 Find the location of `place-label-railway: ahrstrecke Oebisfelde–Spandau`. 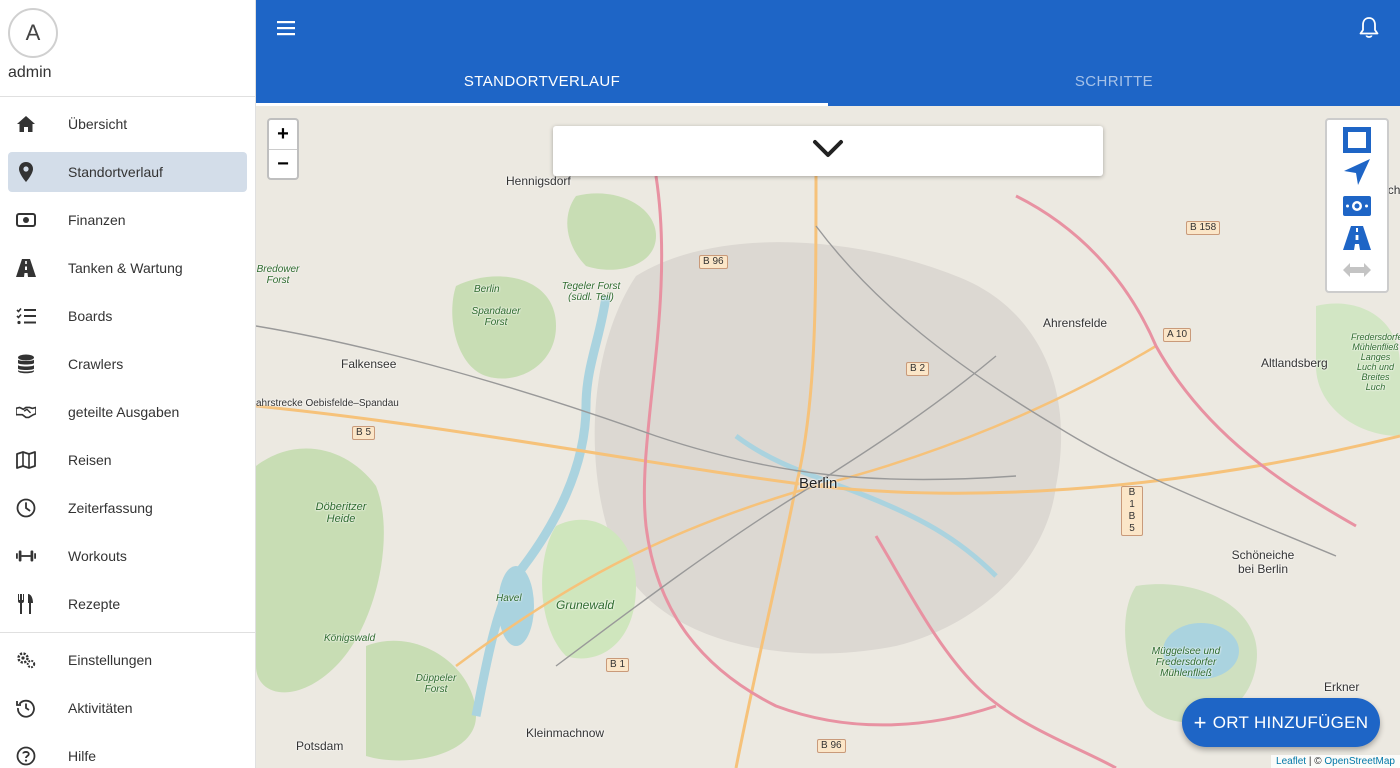

place-label-railway: ahrstrecke Oebisfelde–Spandau is located at coordinates (327, 403).